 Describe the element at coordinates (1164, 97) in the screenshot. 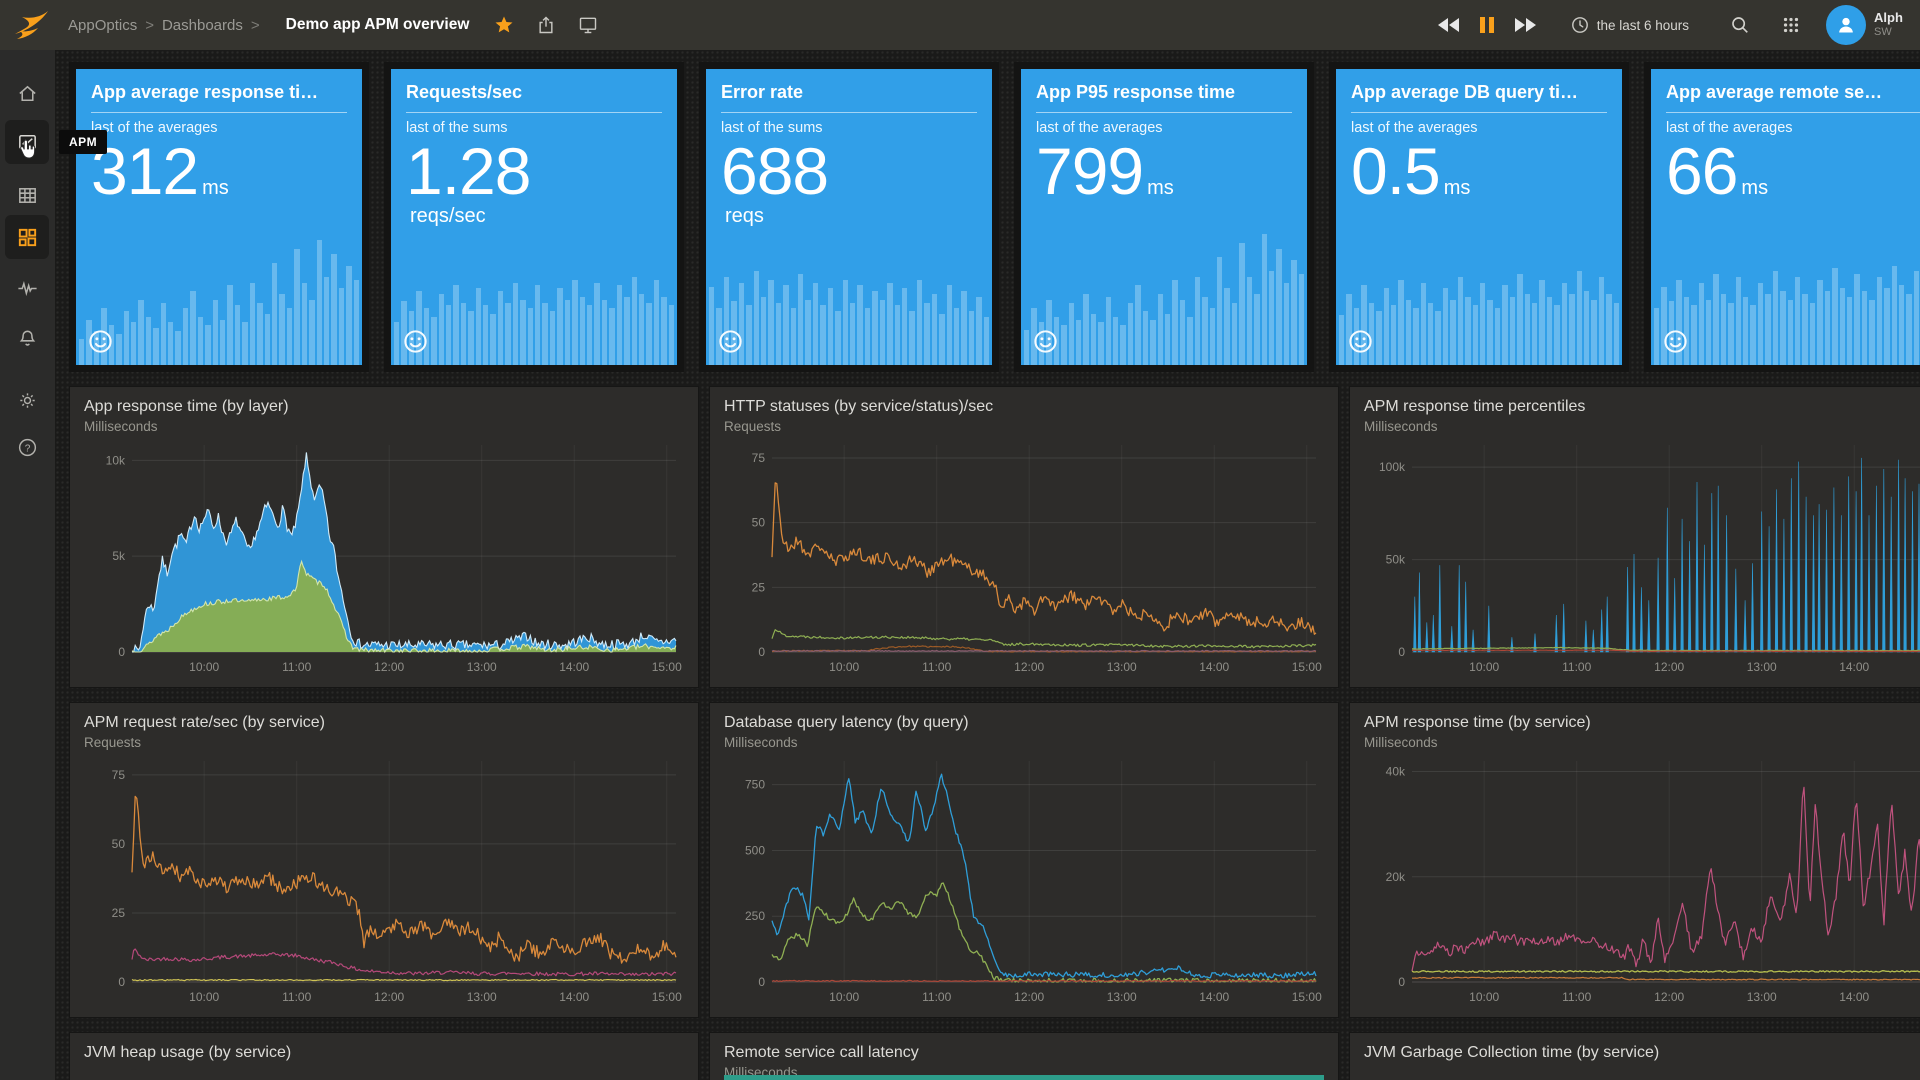

I see `tile-title: App P95 response time` at that location.